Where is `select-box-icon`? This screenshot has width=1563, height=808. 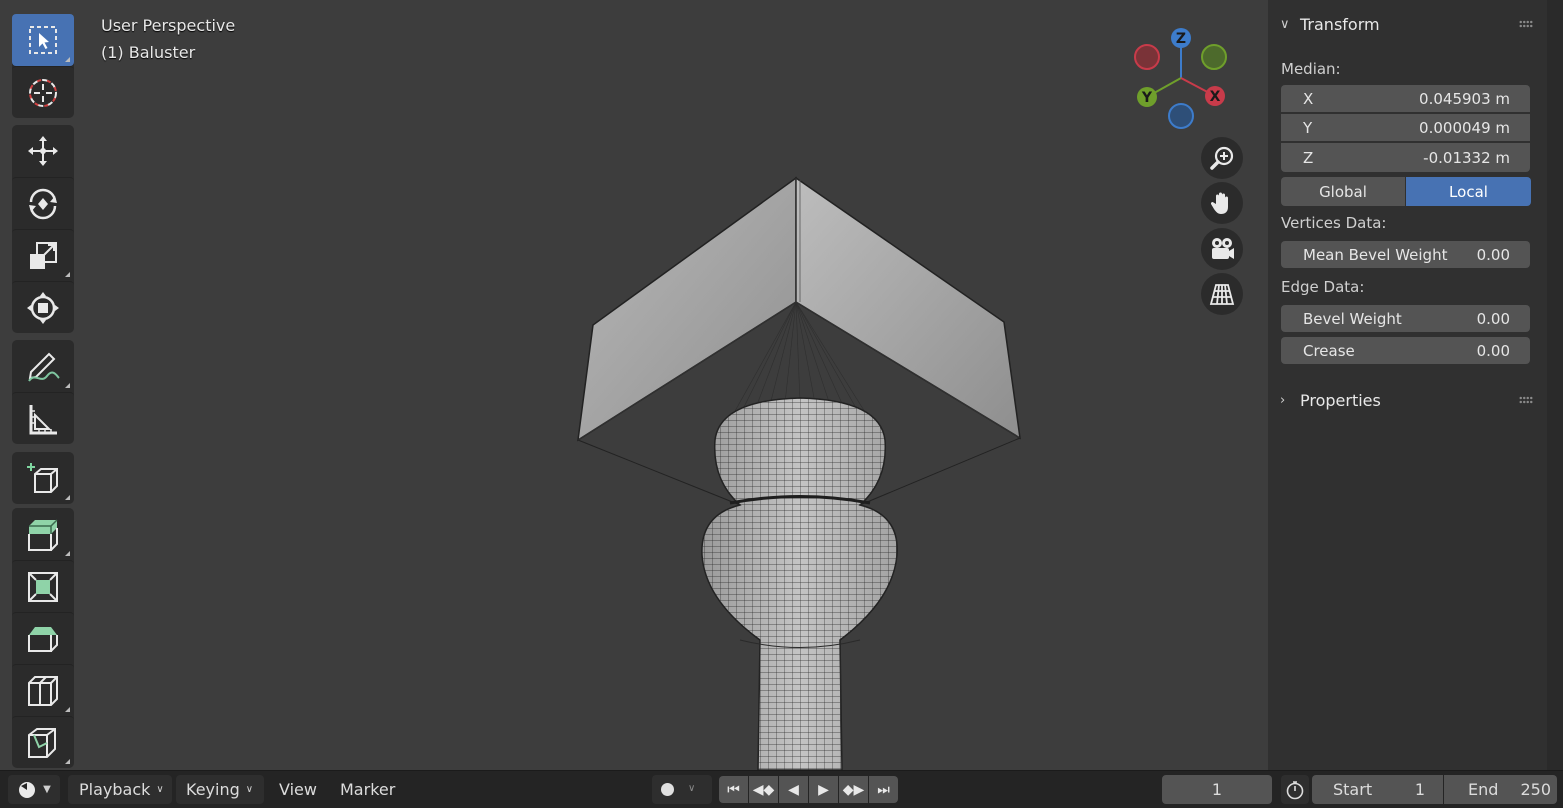
select-box-icon is located at coordinates (43, 40).